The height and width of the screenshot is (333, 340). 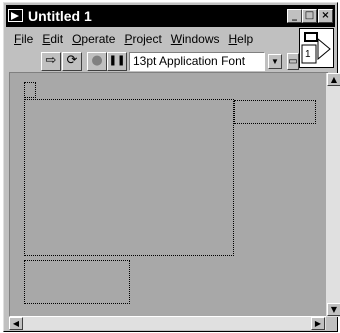 What do you see at coordinates (30, 90) in the screenshot?
I see `small-decoration-outline` at bounding box center [30, 90].